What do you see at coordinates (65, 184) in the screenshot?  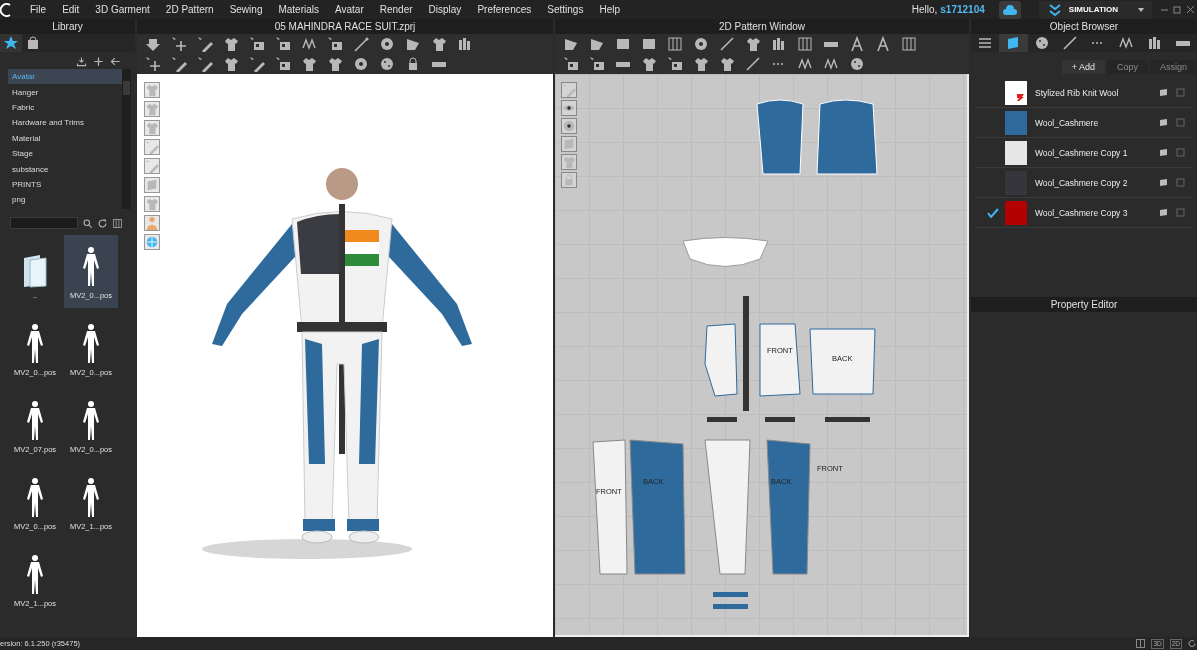 I see `category-item: PRINTS` at bounding box center [65, 184].